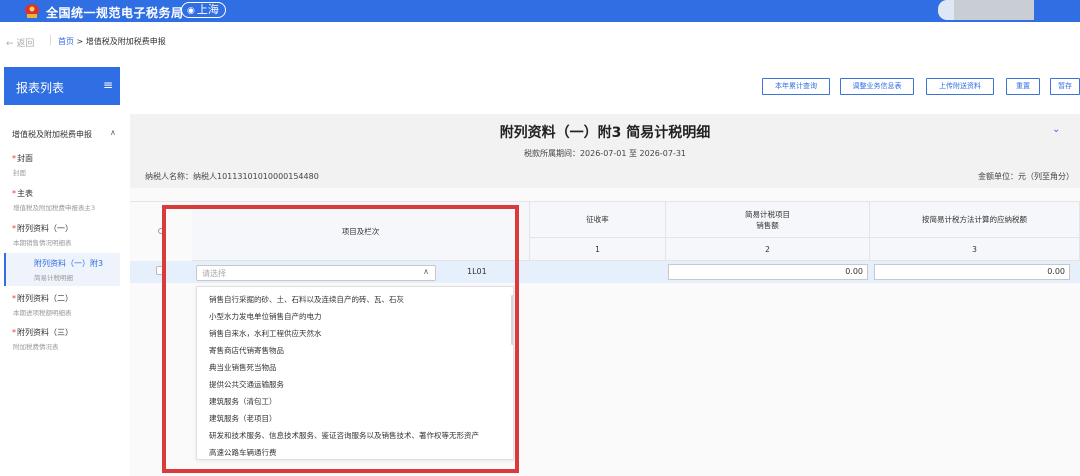 The height and width of the screenshot is (476, 1080). What do you see at coordinates (19, 173) in the screenshot?
I see `sidebar-item-sub: 封面` at bounding box center [19, 173].